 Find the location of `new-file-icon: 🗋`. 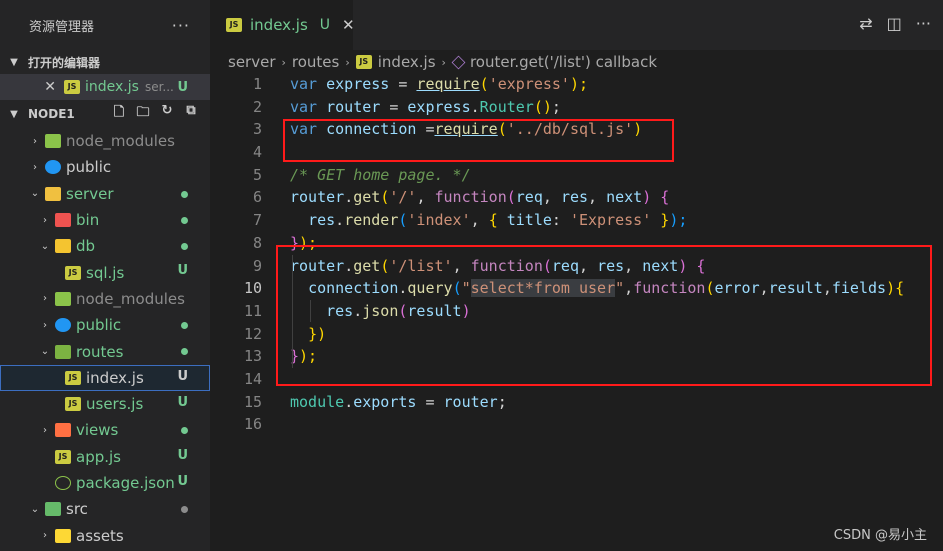

new-file-icon: 🗋 is located at coordinates (119, 114).